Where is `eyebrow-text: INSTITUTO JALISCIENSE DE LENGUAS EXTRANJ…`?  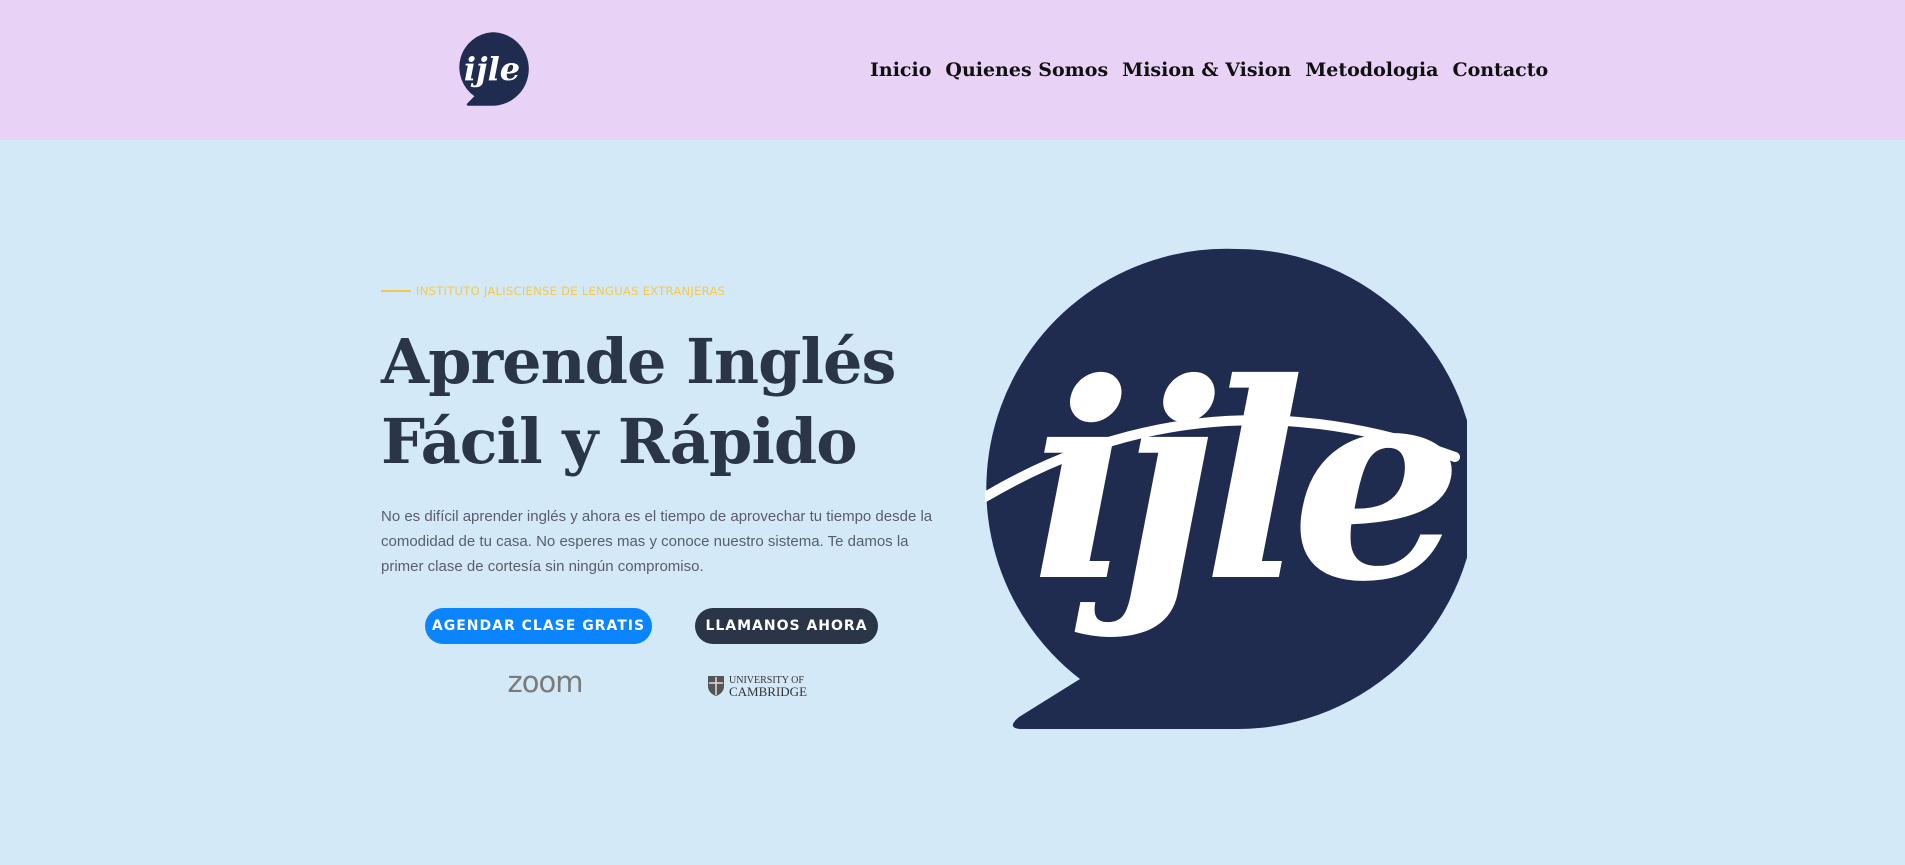 eyebrow-text: INSTITUTO JALISCIENSE DE LENGUAS EXTRANJ… is located at coordinates (571, 291).